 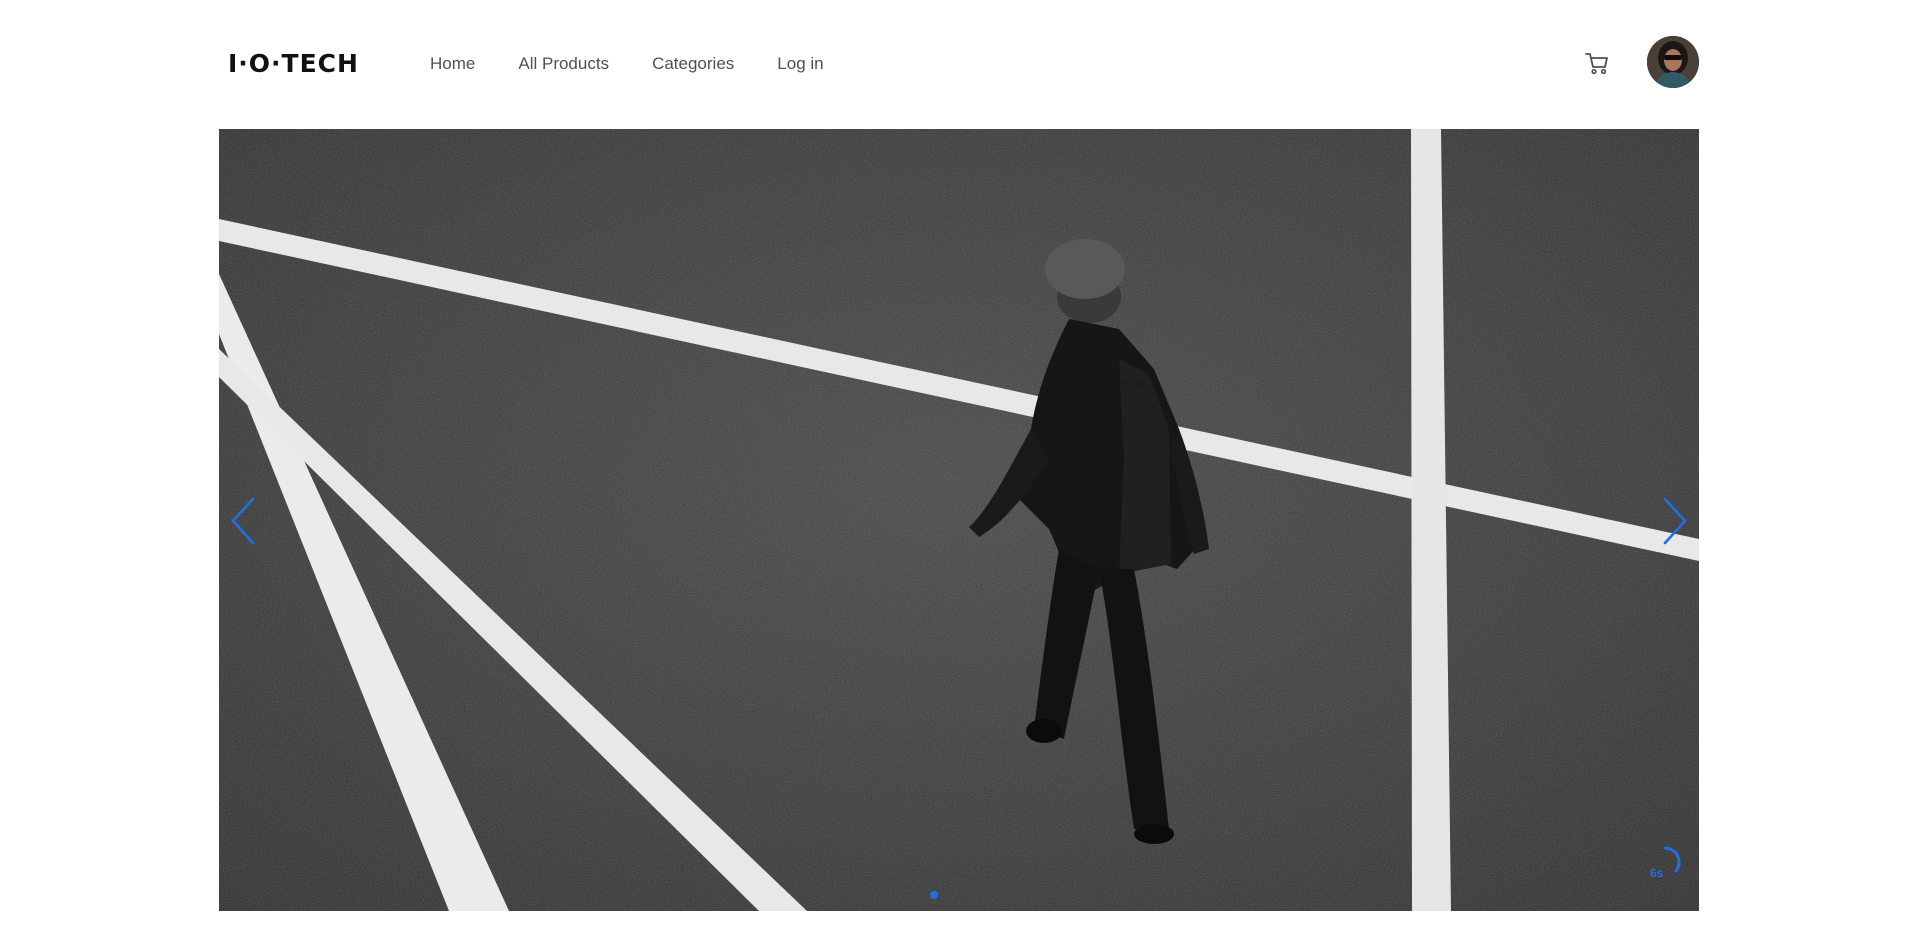 What do you see at coordinates (1657, 873) in the screenshot?
I see `autoplay-timer-label: 6s` at bounding box center [1657, 873].